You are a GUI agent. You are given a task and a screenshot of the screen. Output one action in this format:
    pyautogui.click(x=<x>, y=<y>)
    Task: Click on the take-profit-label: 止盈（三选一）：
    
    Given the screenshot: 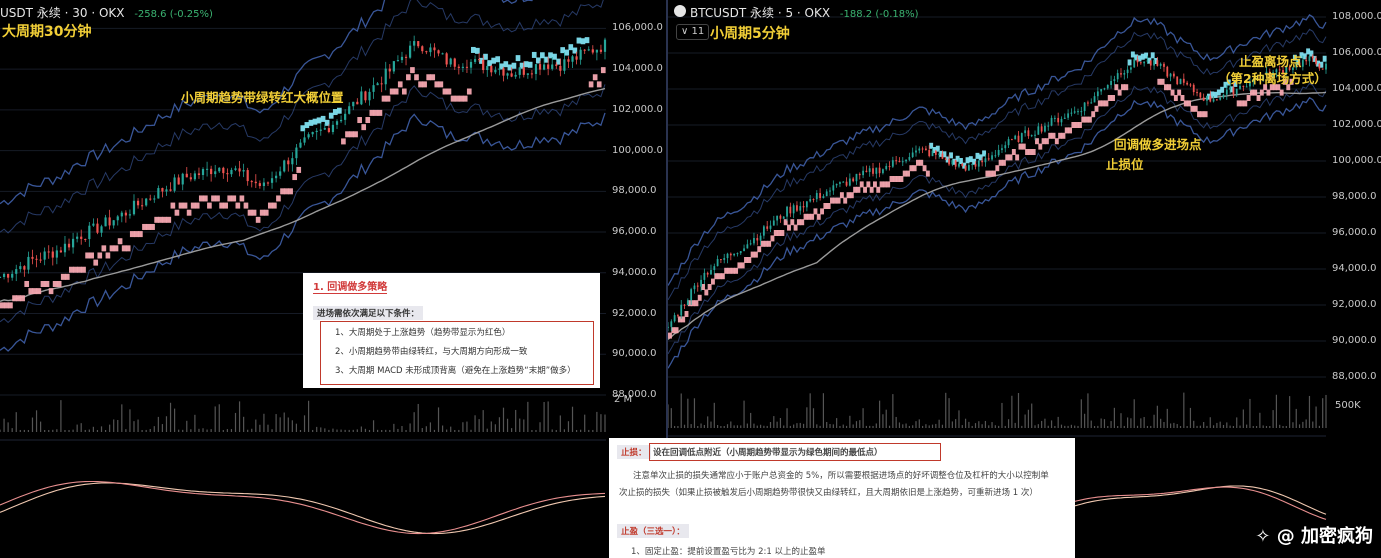 What is the action you would take?
    pyautogui.click(x=653, y=531)
    